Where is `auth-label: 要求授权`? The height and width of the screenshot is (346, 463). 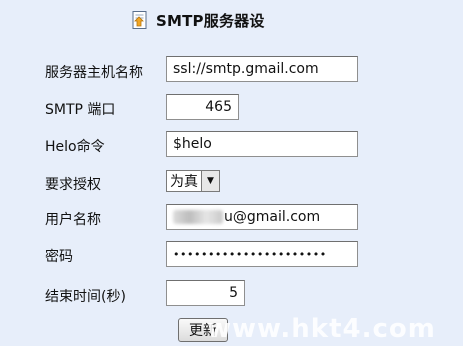
auth-label: 要求授权 is located at coordinates (73, 185).